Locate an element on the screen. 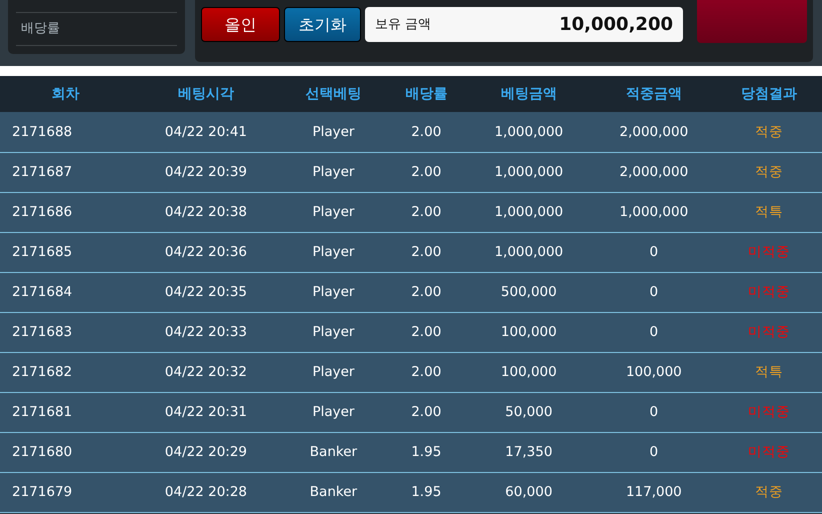 The width and height of the screenshot is (822, 514). table-cell: 04/22 20:33 is located at coordinates (206, 332).